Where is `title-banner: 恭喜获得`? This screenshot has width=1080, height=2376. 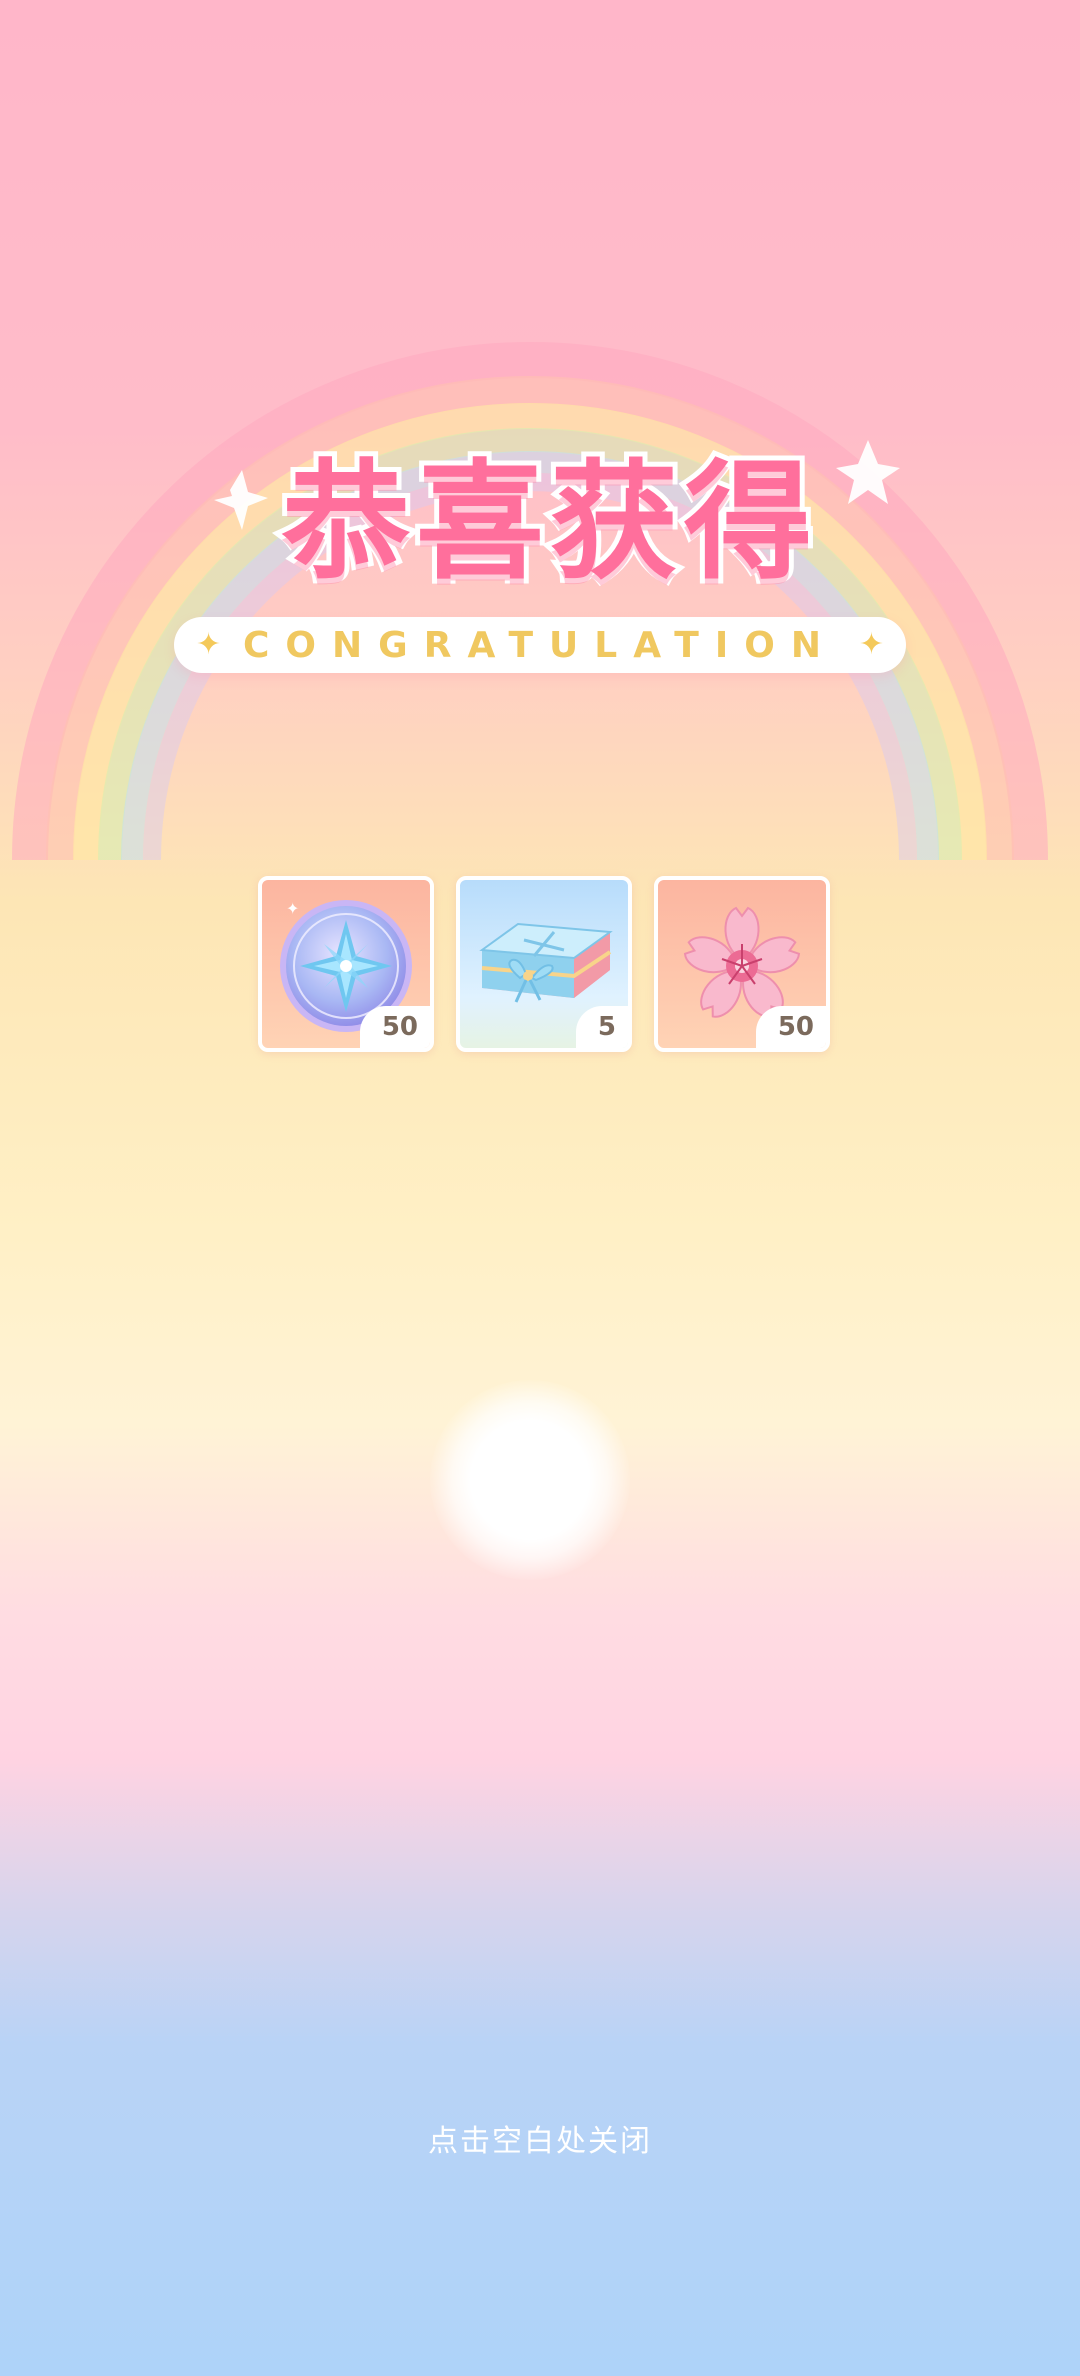 title-banner: 恭喜获得 is located at coordinates (550, 511).